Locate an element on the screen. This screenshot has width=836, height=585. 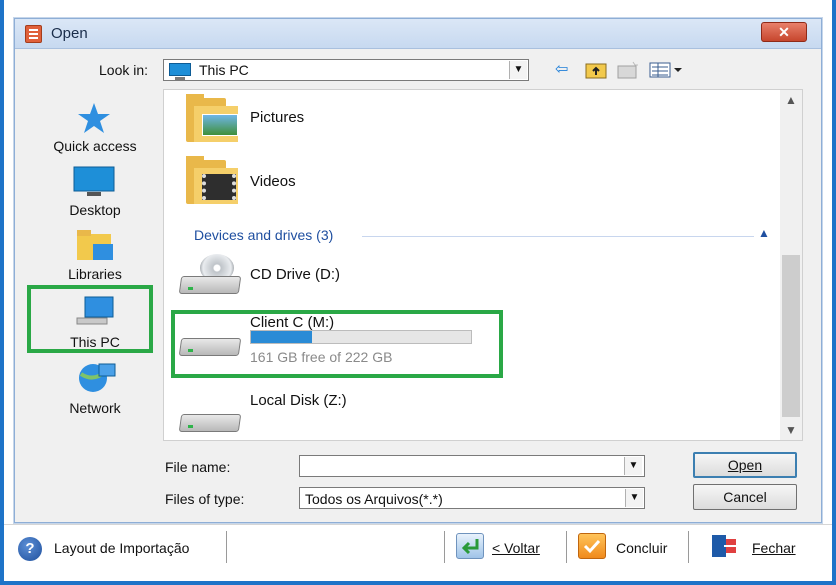
back-arrow-icon is located at coordinates (470, 546).